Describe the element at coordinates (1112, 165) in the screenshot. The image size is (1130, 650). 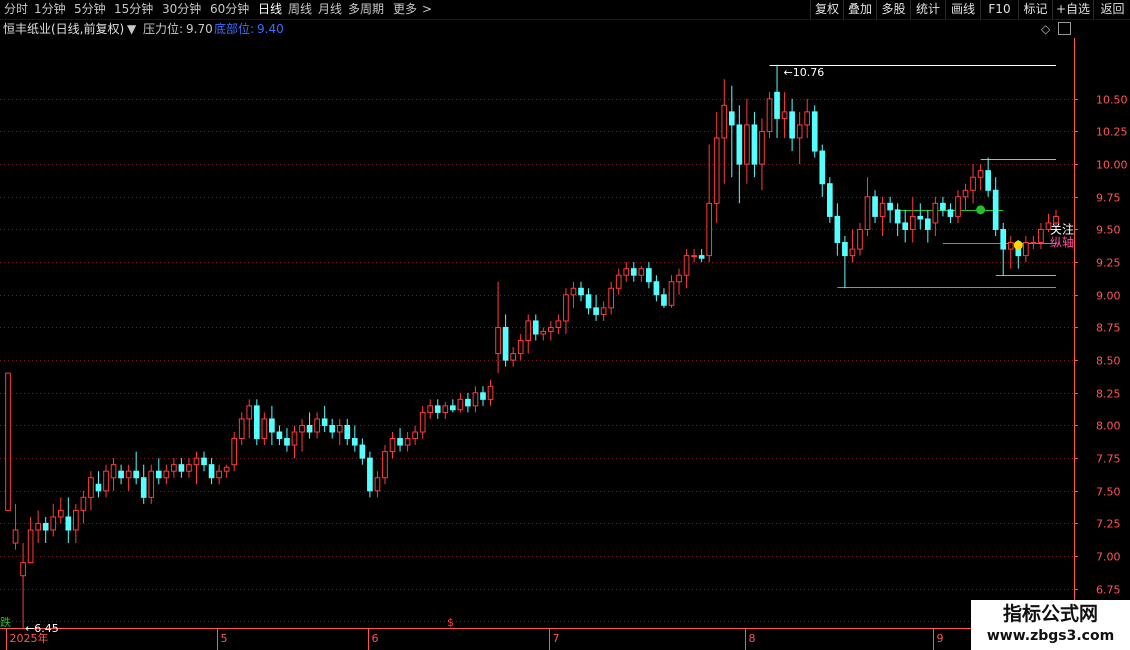
I see `y-tick-label-14: 10.00` at that location.